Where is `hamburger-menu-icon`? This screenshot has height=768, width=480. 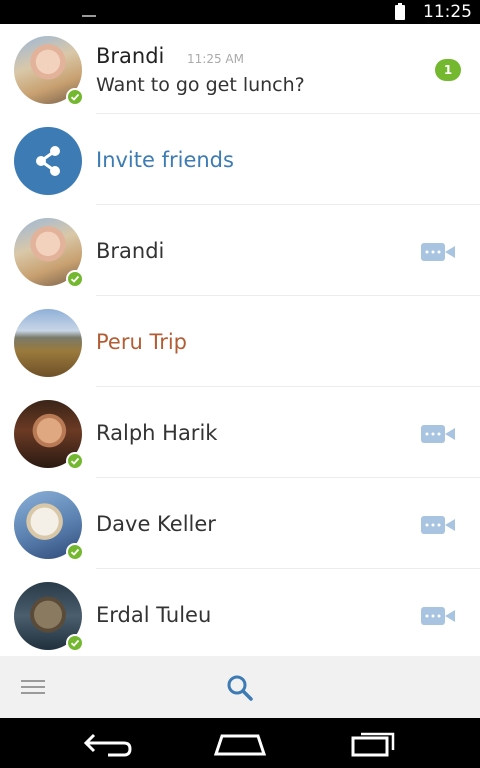
hamburger-menu-icon is located at coordinates (33, 687).